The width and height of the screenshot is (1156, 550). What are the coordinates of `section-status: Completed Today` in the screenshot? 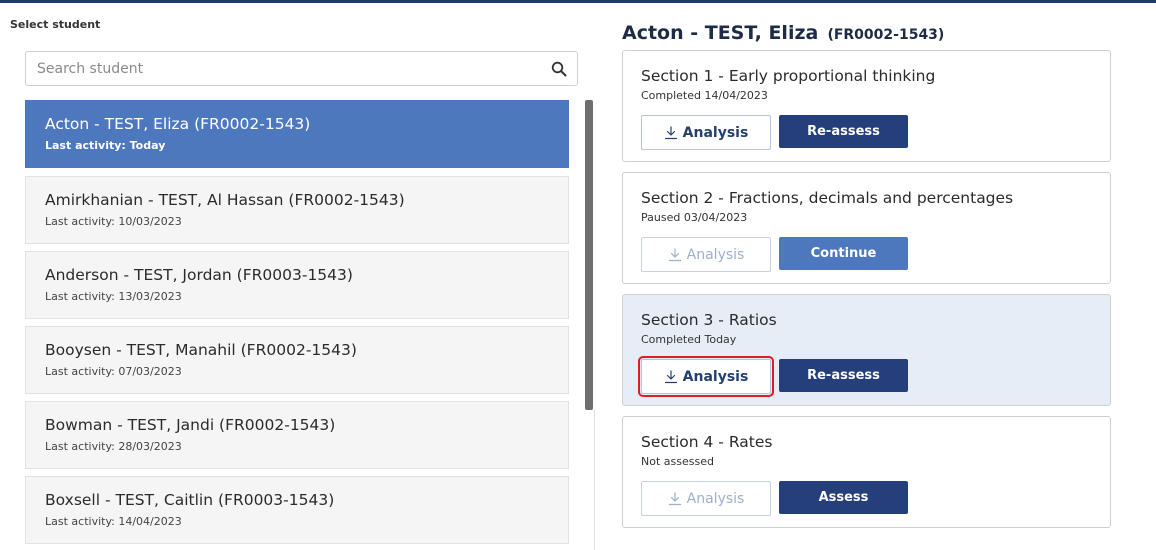 It's located at (689, 339).